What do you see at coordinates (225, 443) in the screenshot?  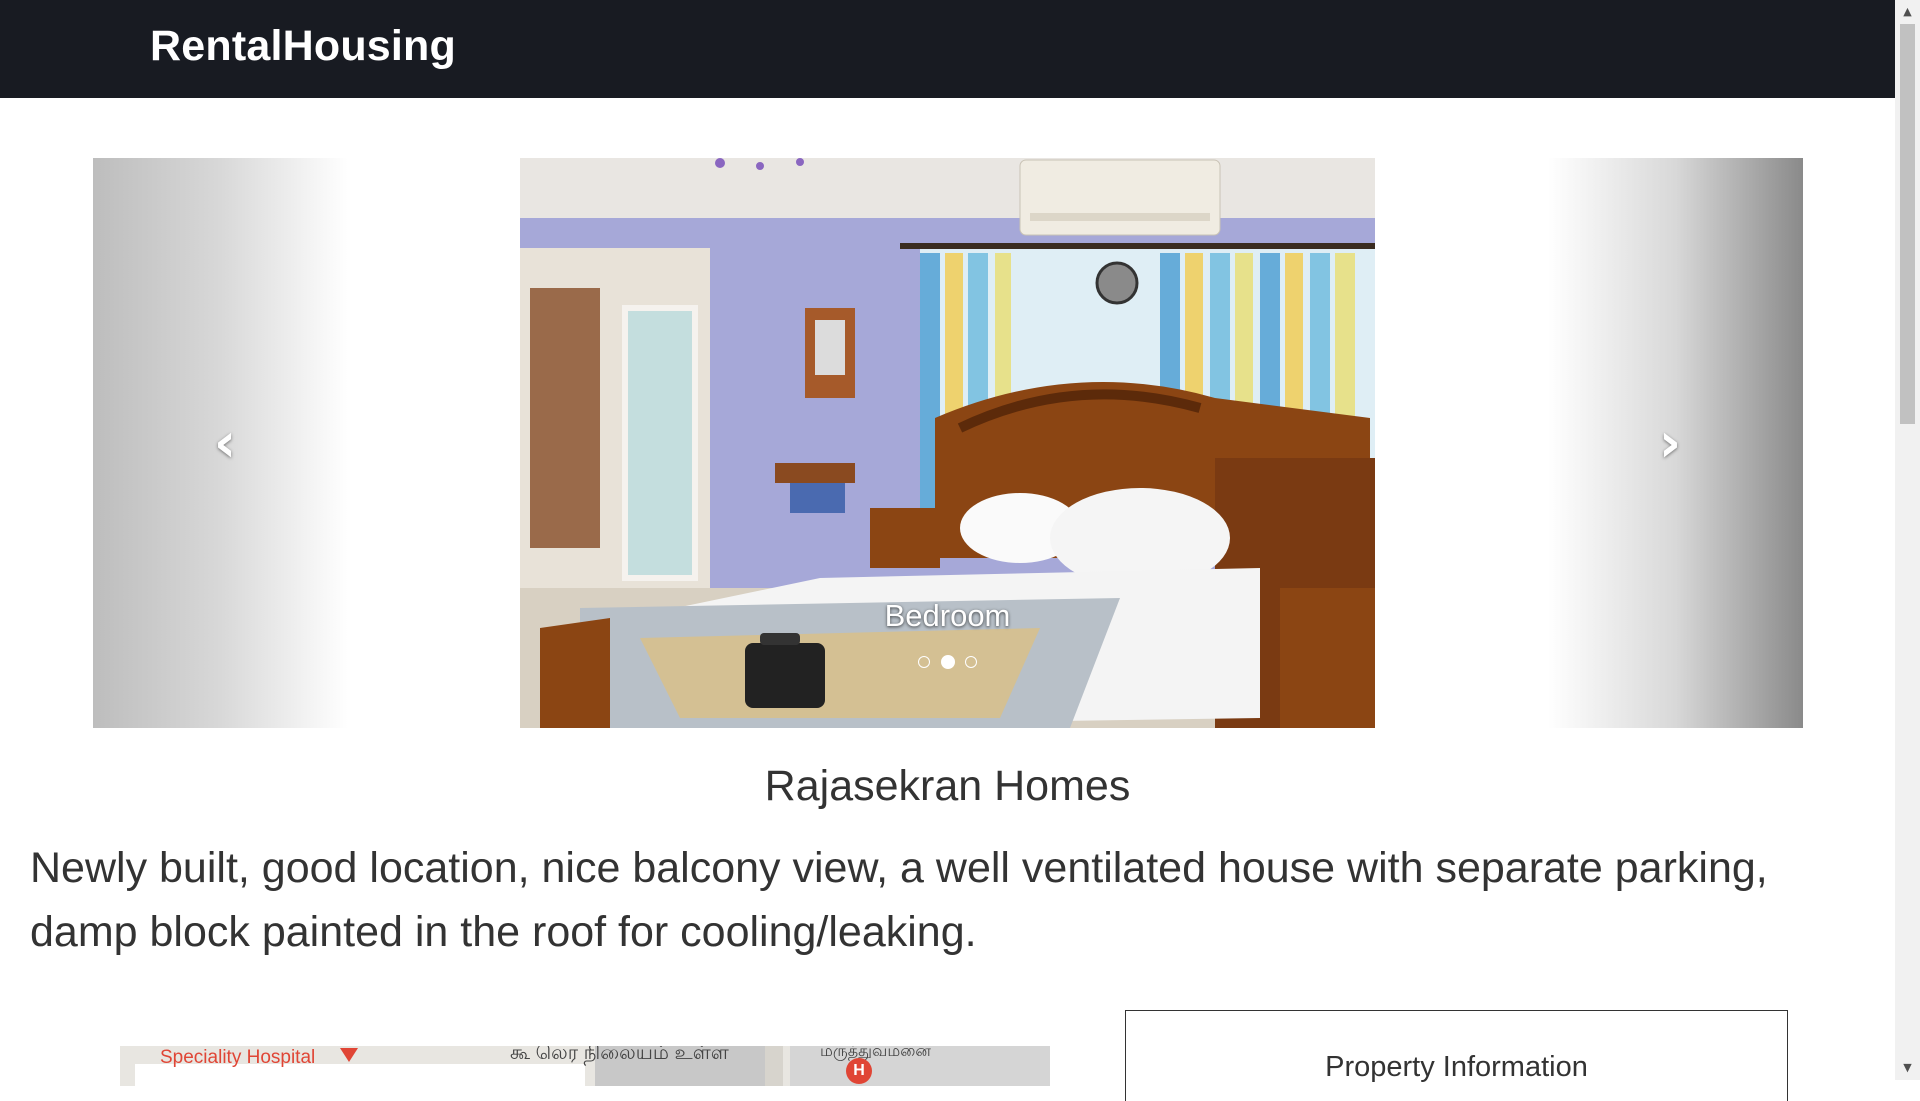 I see `chevron-left-icon: ‹` at bounding box center [225, 443].